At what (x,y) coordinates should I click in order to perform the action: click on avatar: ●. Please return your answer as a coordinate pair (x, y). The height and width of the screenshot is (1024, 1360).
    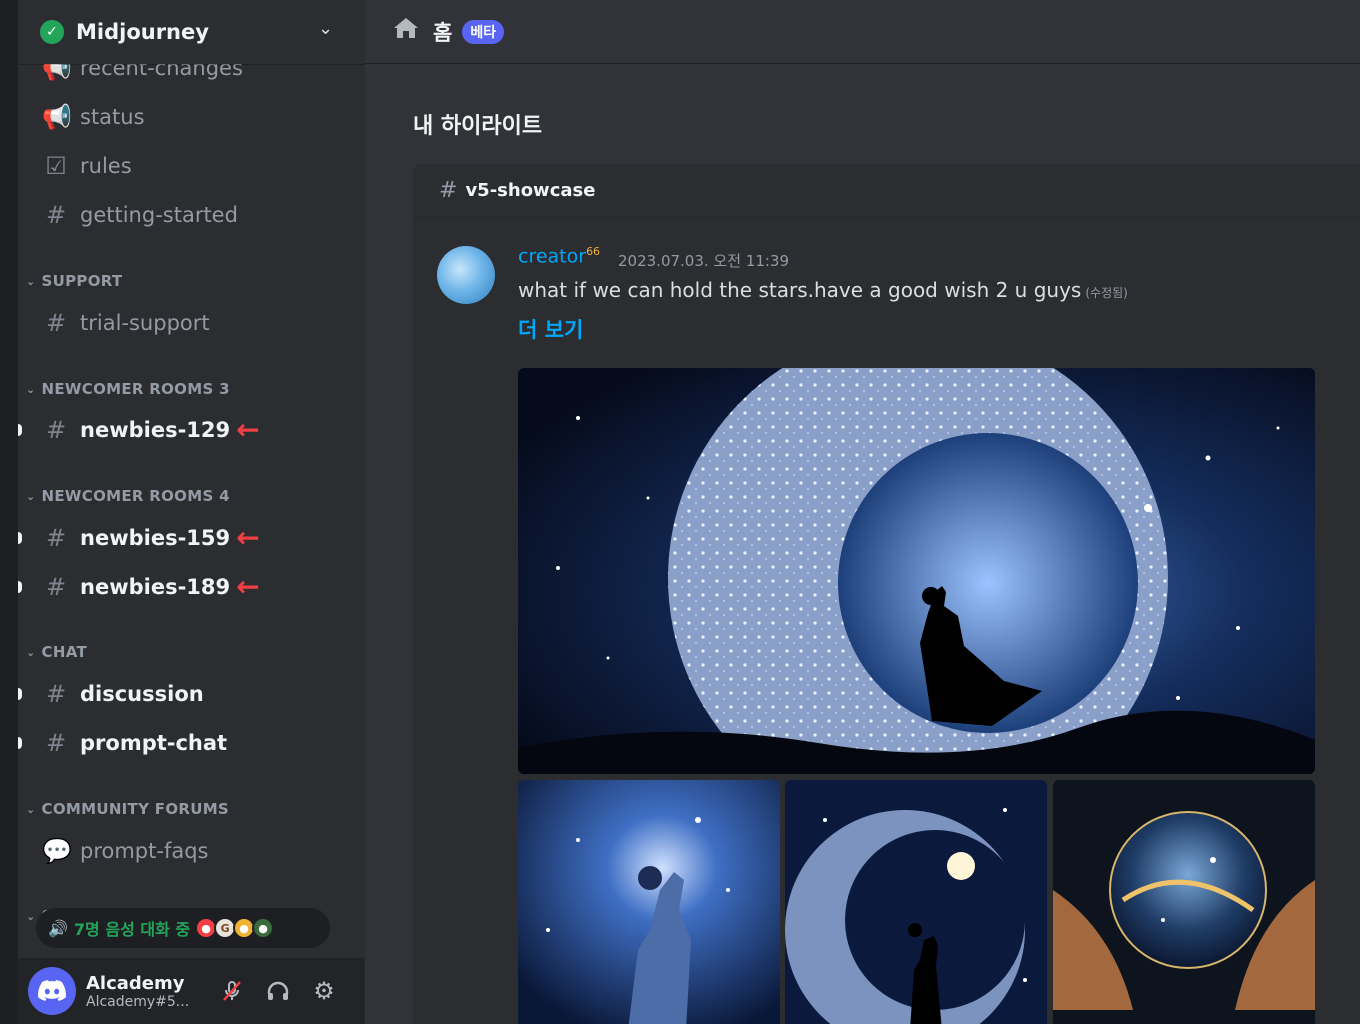
    Looking at the image, I should click on (263, 928).